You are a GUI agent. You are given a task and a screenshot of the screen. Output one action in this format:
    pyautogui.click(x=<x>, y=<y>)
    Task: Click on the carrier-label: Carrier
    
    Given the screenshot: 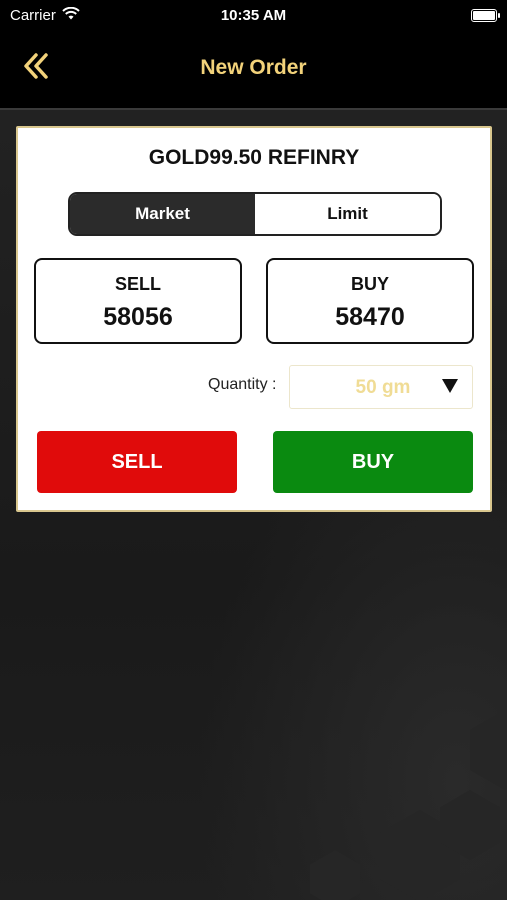 What is the action you would take?
    pyautogui.click(x=33, y=15)
    